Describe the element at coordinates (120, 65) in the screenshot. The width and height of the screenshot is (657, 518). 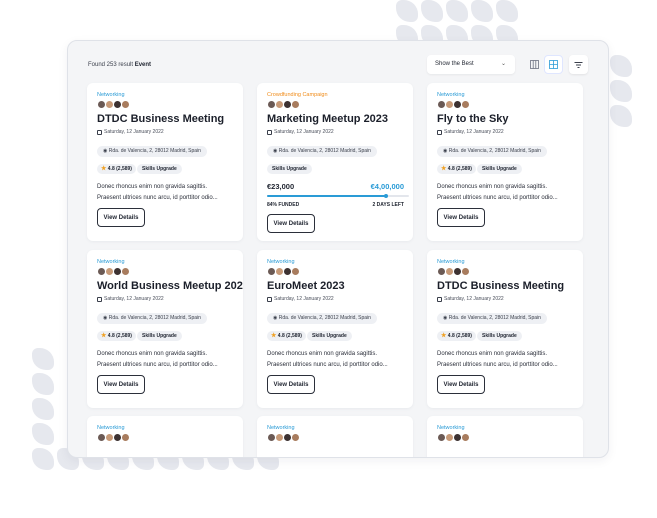
I see `results-count: Found 253 result Event` at that location.